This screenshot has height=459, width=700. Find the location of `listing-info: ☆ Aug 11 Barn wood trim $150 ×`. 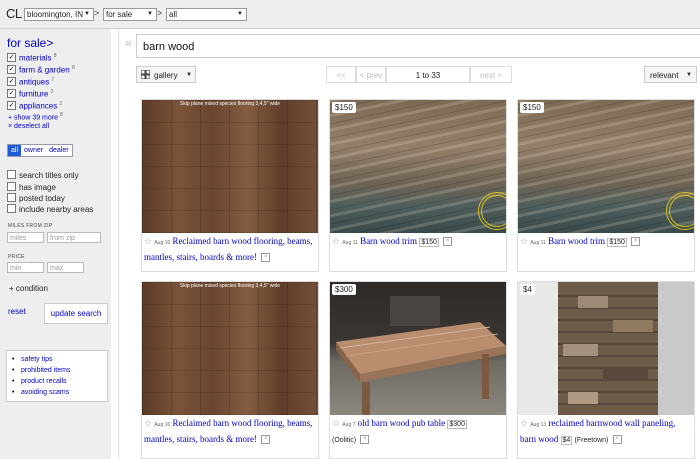

listing-info: ☆ Aug 11 Barn wood trim $150 × is located at coordinates (606, 242).